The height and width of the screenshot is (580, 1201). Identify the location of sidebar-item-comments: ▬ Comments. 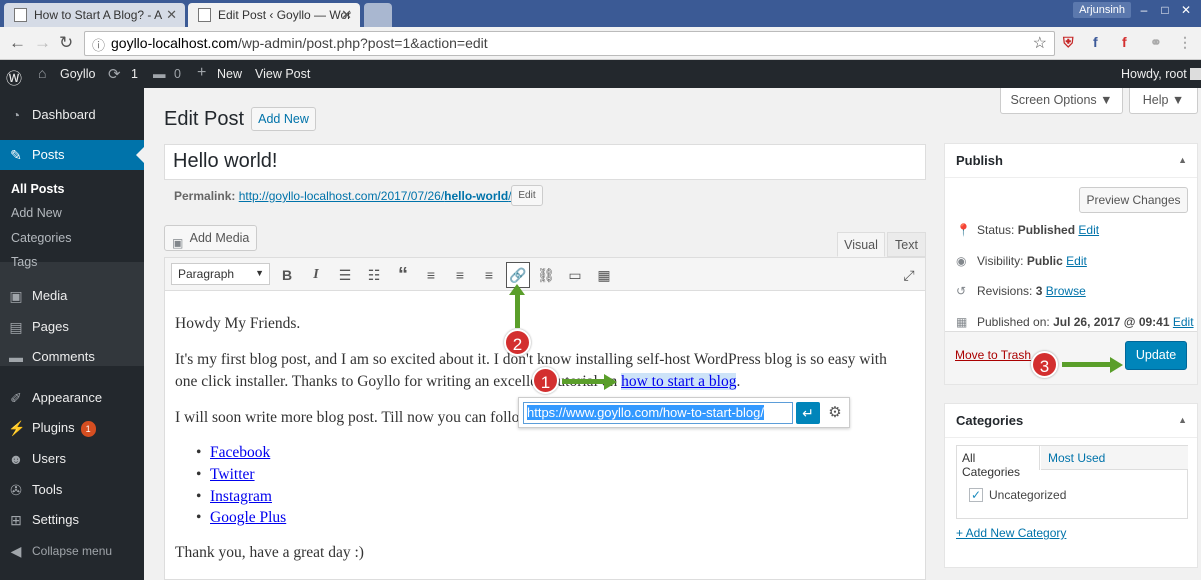
(72, 357).